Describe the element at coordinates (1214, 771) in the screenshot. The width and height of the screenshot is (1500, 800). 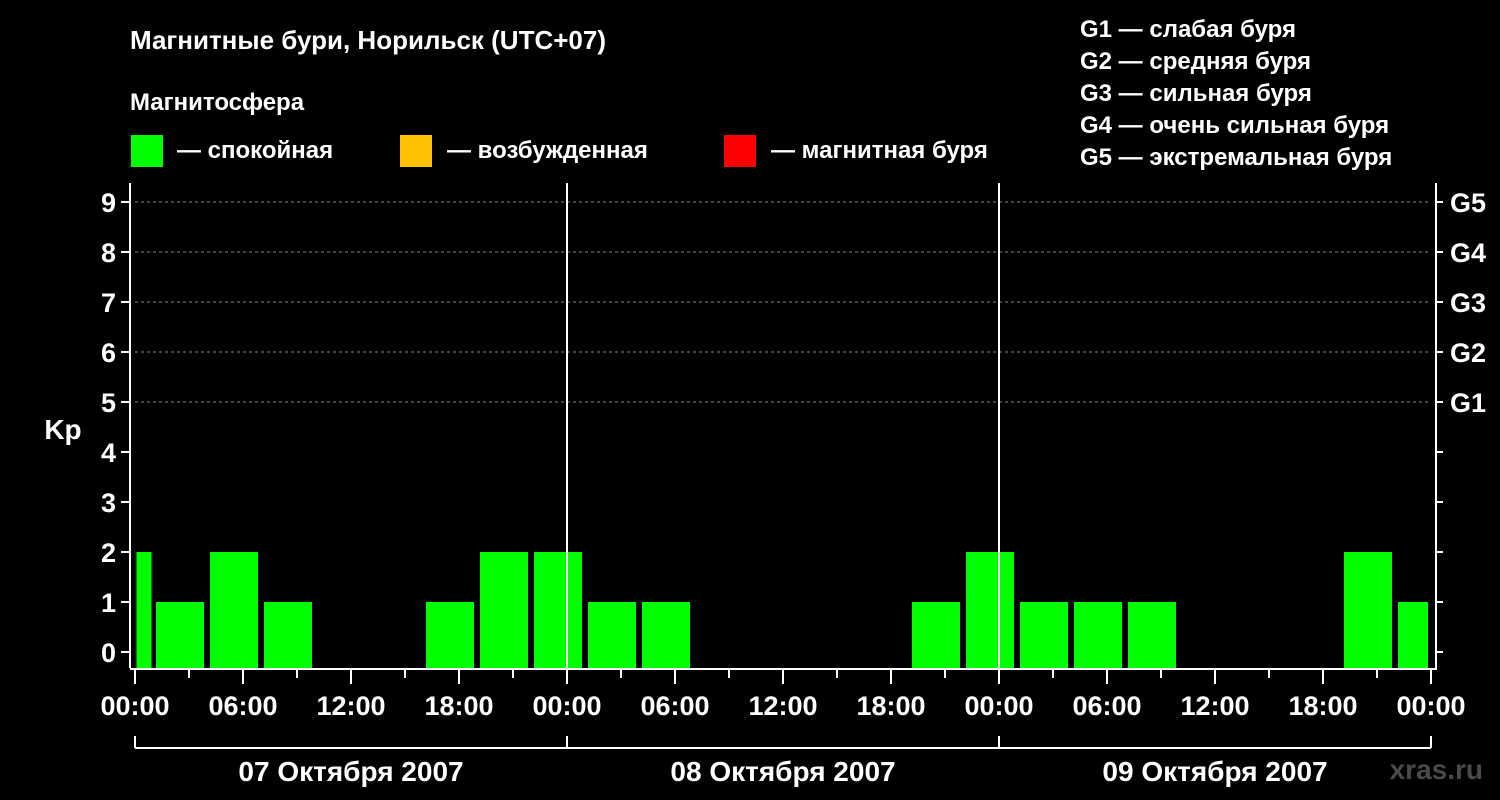
I see `day-label-3: 09 Октября 2007` at that location.